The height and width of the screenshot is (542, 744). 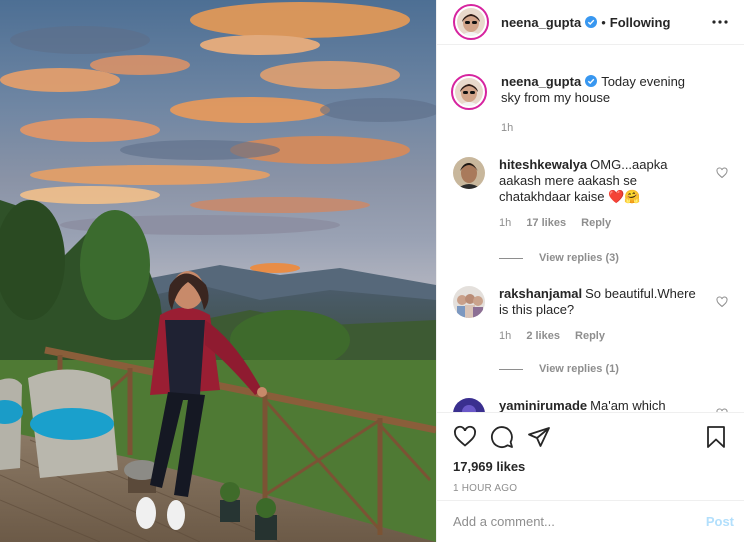 I want to click on comment-emoji: ❤️🤗, so click(x=624, y=196).